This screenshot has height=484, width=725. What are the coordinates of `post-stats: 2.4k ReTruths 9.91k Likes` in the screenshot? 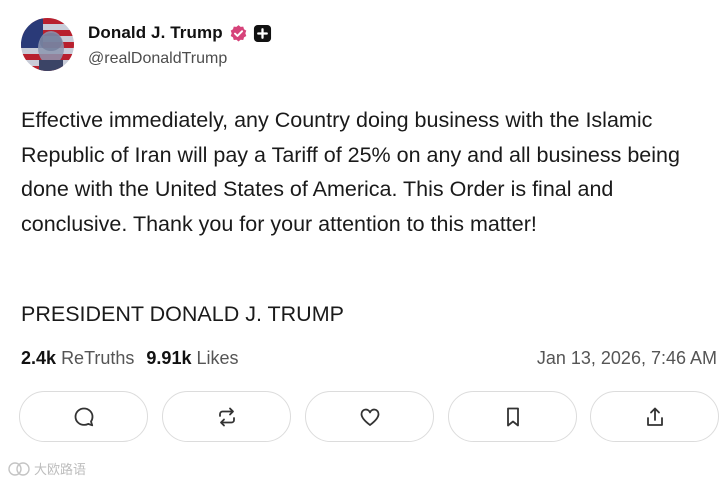 It's located at (130, 358).